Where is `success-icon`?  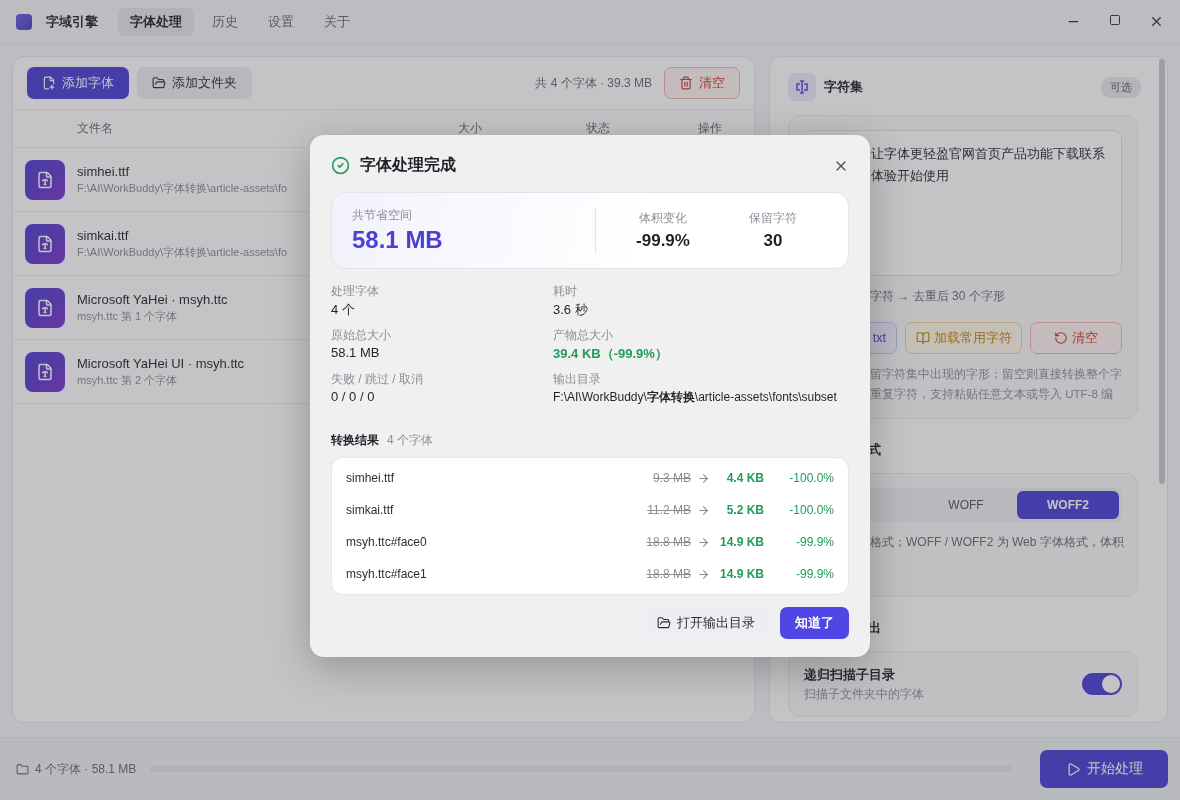 success-icon is located at coordinates (340, 165).